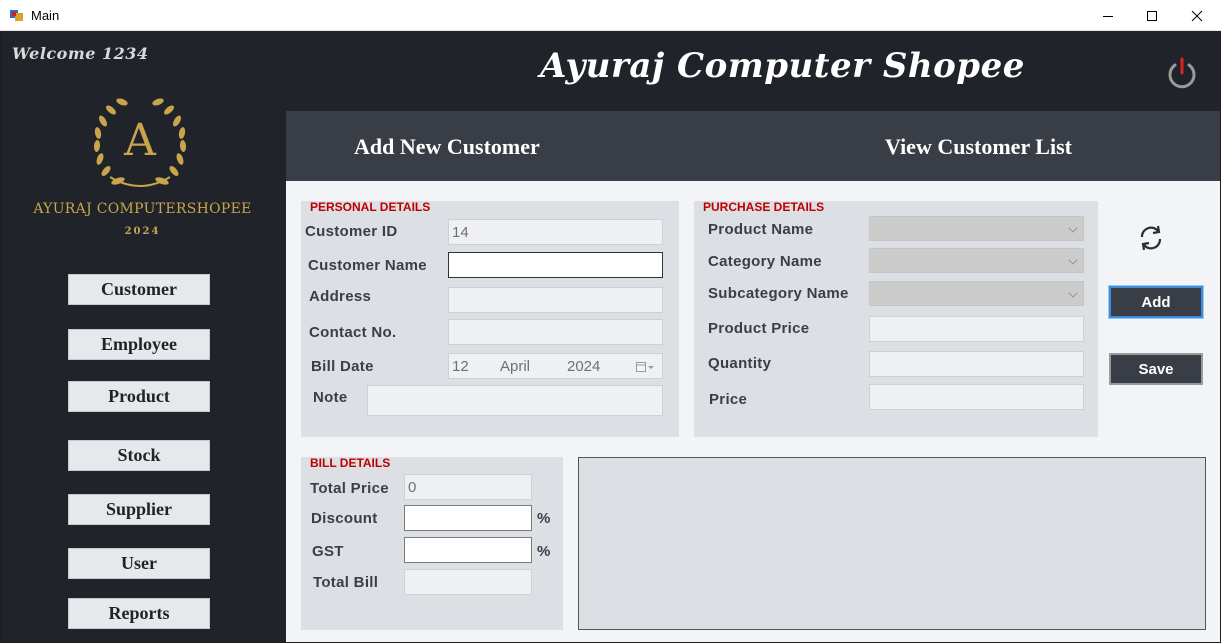  I want to click on power-icon, so click(1182, 74).